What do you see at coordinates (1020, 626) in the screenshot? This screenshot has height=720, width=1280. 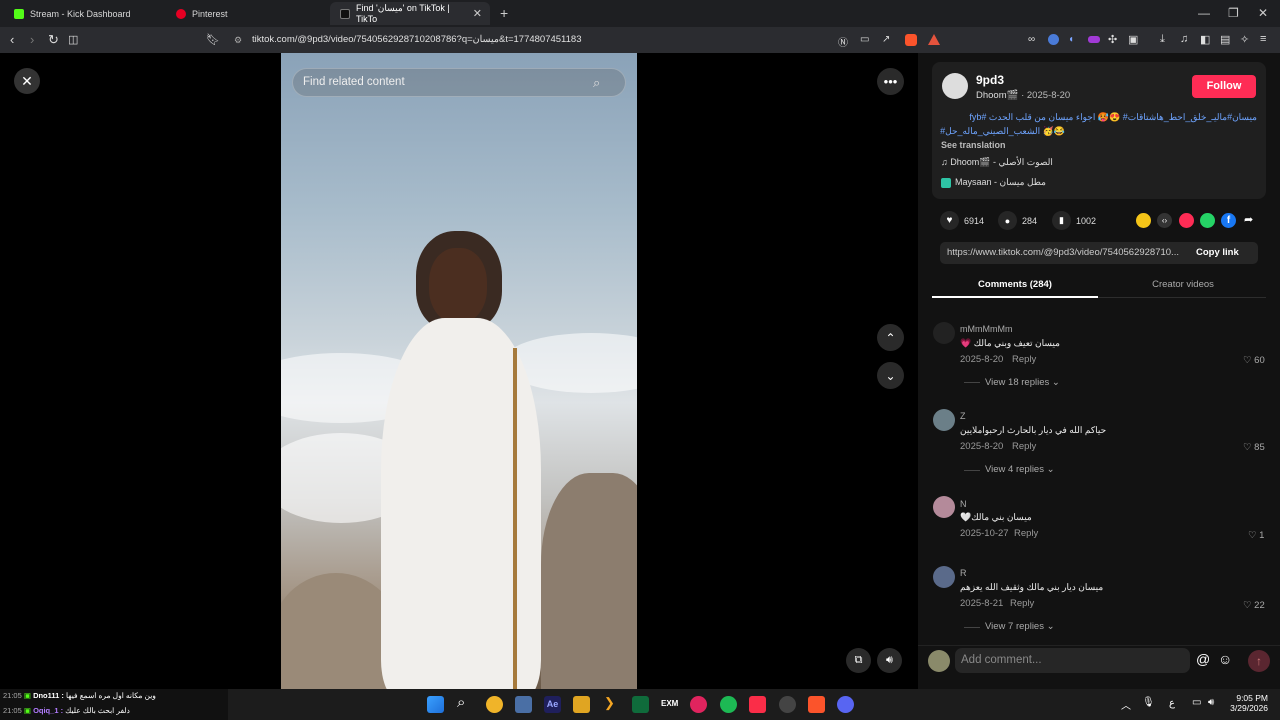 I see `view-replies-button: View 7 replies ⌄` at bounding box center [1020, 626].